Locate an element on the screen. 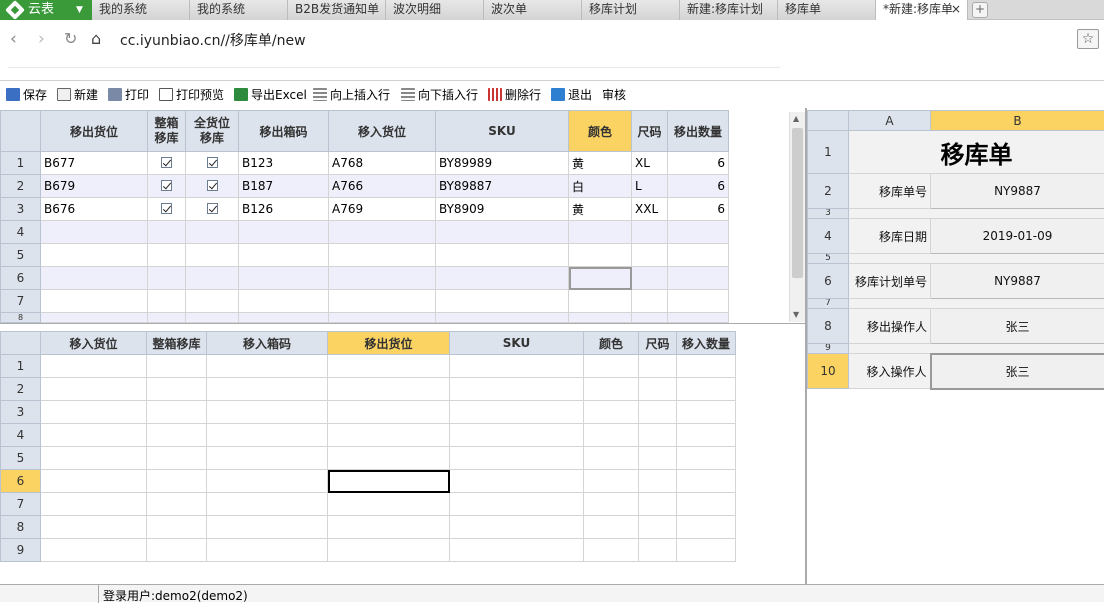 The image size is (1104, 604). row-number: 5 is located at coordinates (21, 458).